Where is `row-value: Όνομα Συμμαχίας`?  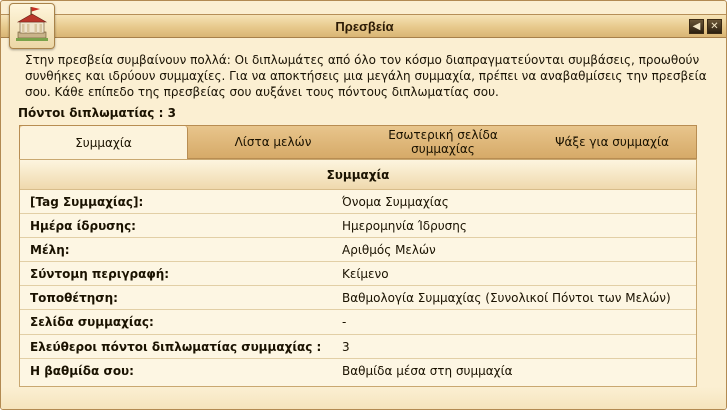
row-value: Όνομα Συμμαχίας is located at coordinates (395, 202).